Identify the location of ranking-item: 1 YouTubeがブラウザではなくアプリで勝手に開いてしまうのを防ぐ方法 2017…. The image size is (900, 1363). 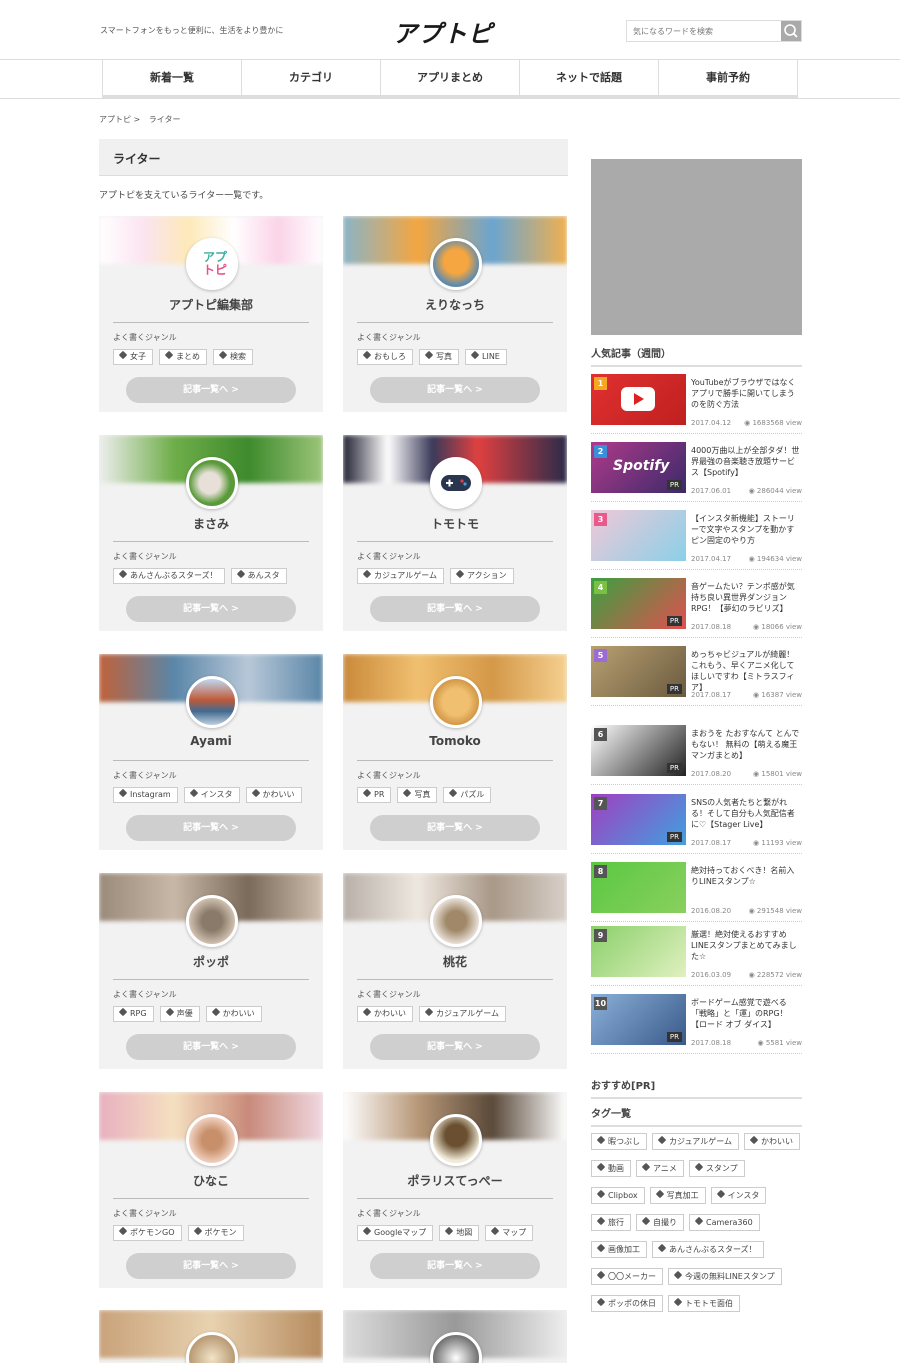
(696, 403).